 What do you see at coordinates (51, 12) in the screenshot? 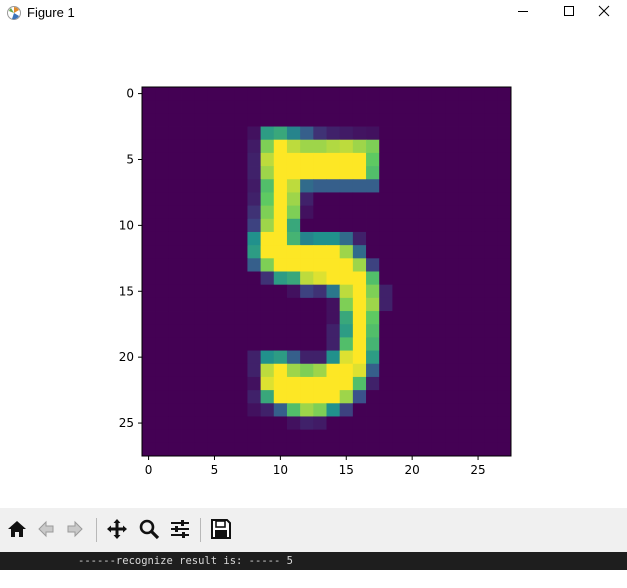
I see `window-title: Figure 1` at bounding box center [51, 12].